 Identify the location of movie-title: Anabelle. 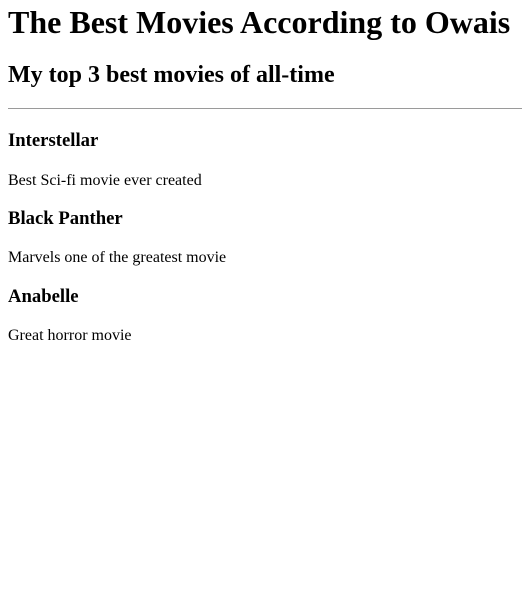
(43, 296).